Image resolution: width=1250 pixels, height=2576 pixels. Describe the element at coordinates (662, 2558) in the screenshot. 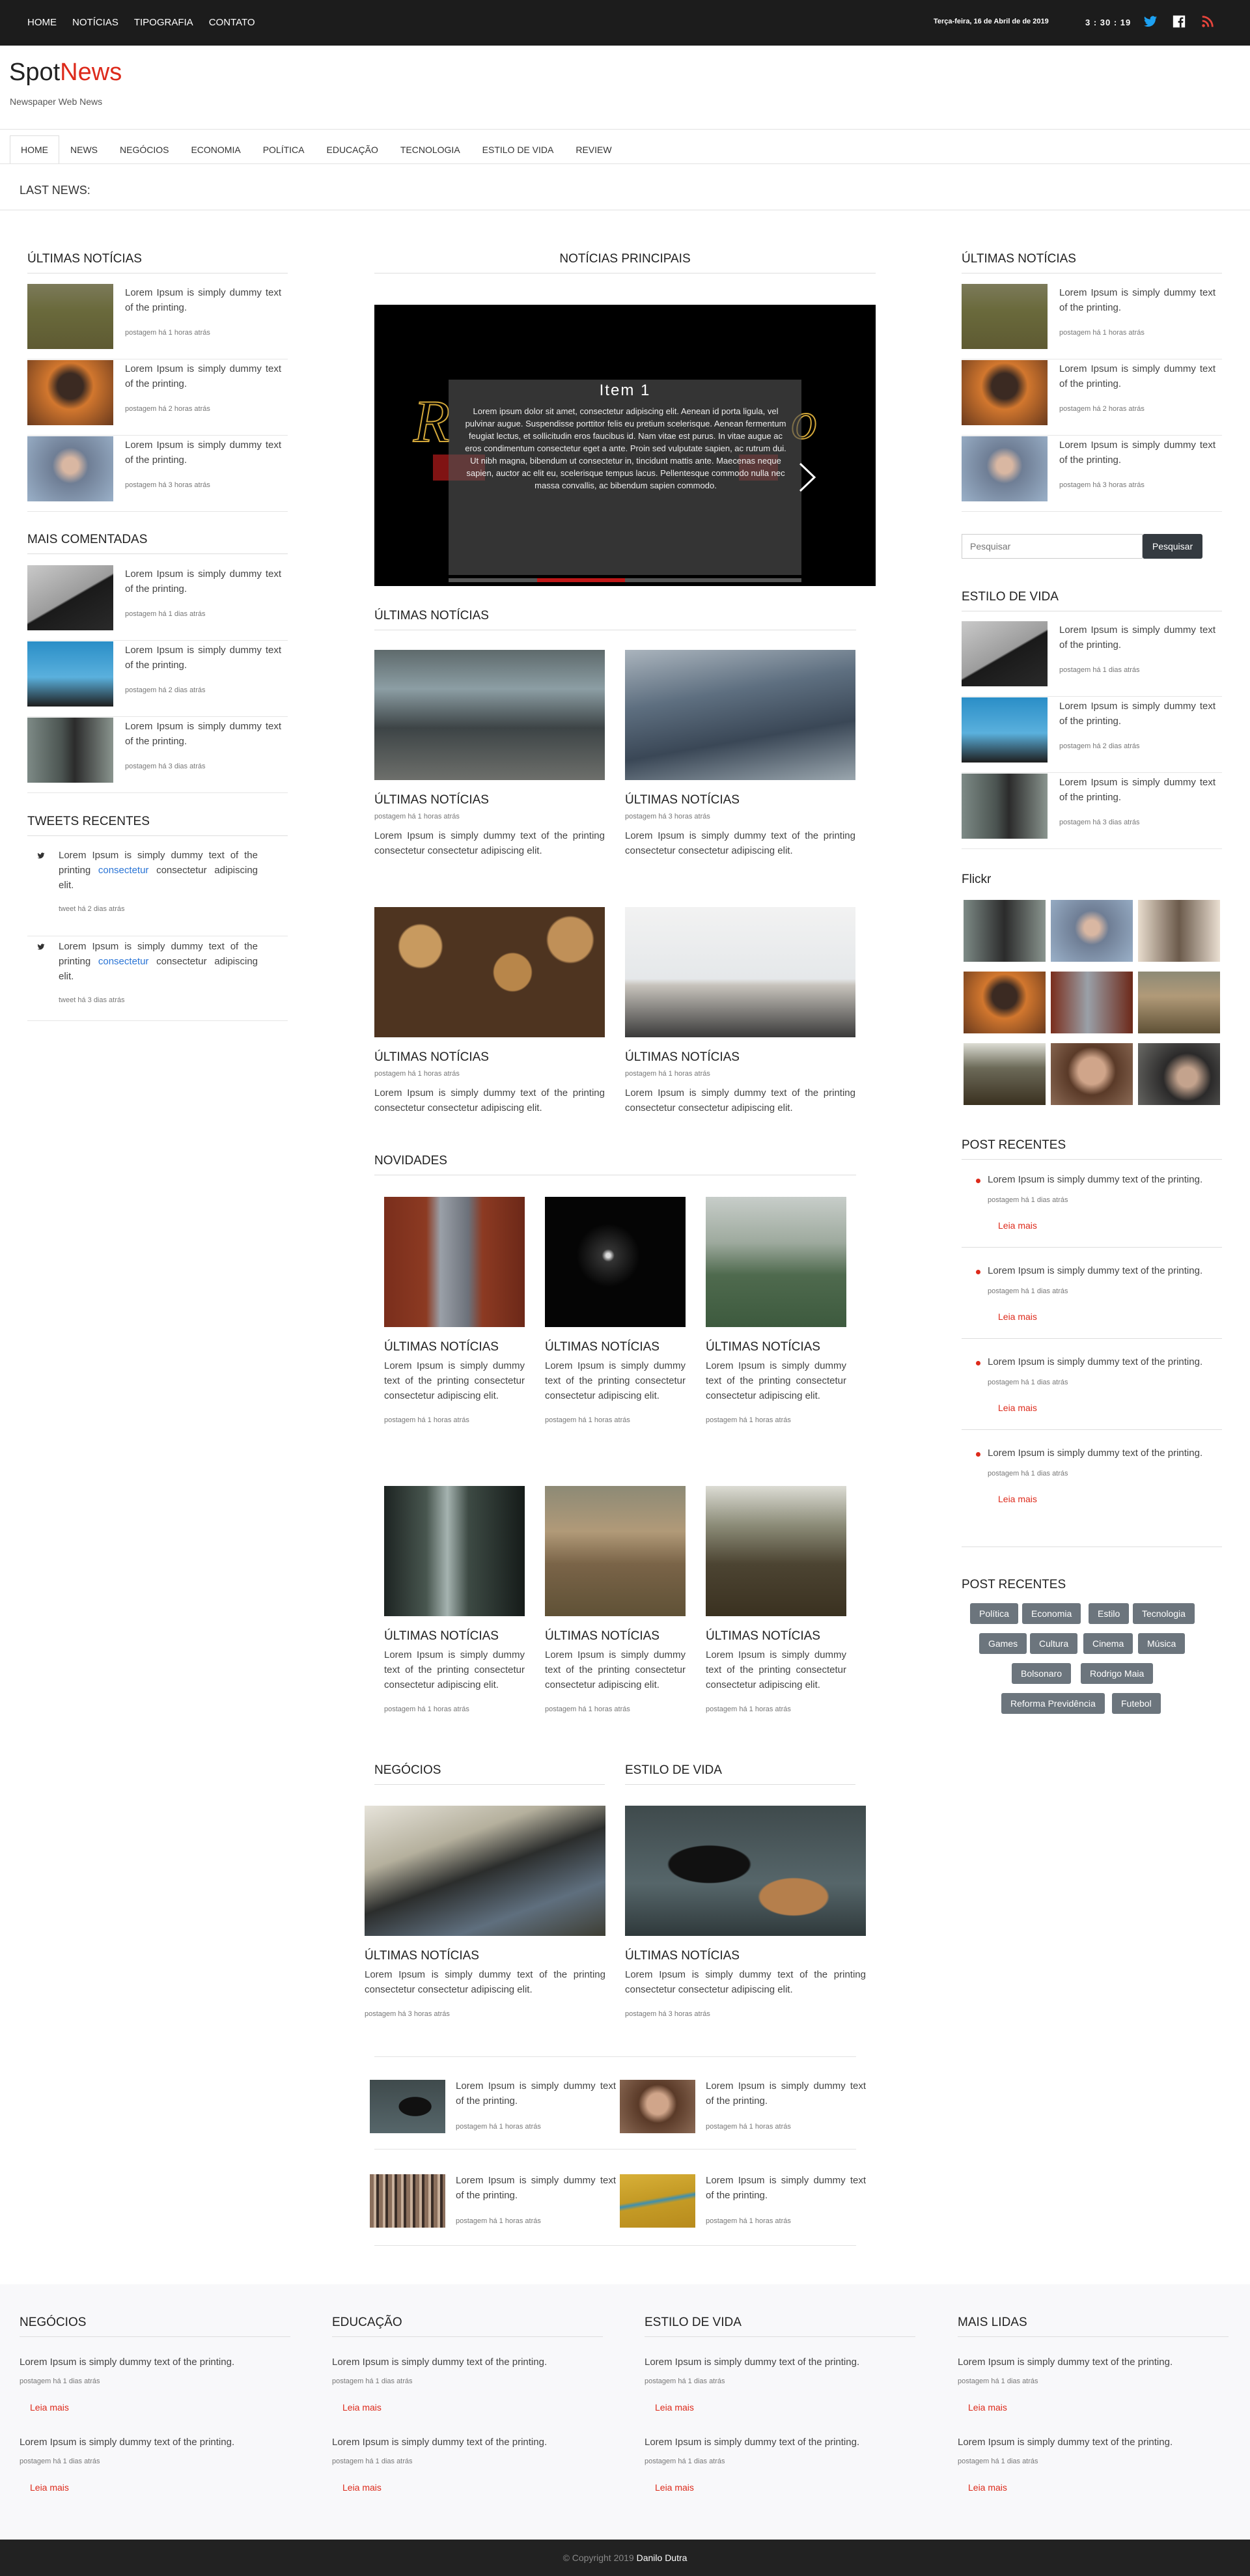

I see `author-link: Danilo Dutra` at that location.